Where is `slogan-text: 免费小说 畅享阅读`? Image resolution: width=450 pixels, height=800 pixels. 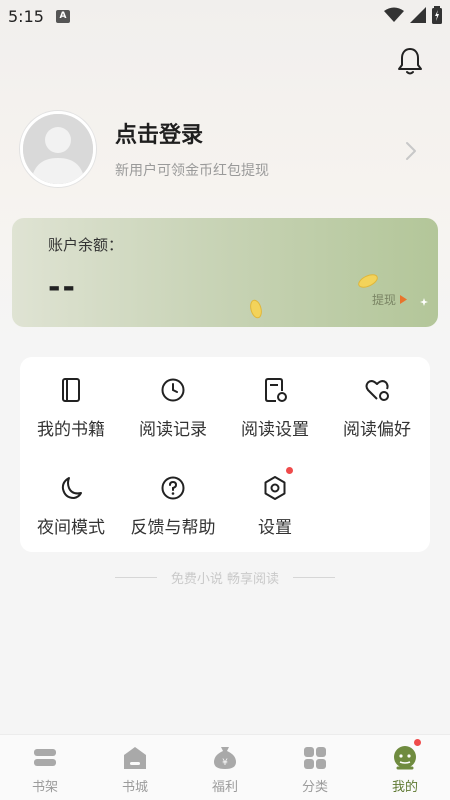
slogan-text: 免费小说 畅享阅读 is located at coordinates (225, 579).